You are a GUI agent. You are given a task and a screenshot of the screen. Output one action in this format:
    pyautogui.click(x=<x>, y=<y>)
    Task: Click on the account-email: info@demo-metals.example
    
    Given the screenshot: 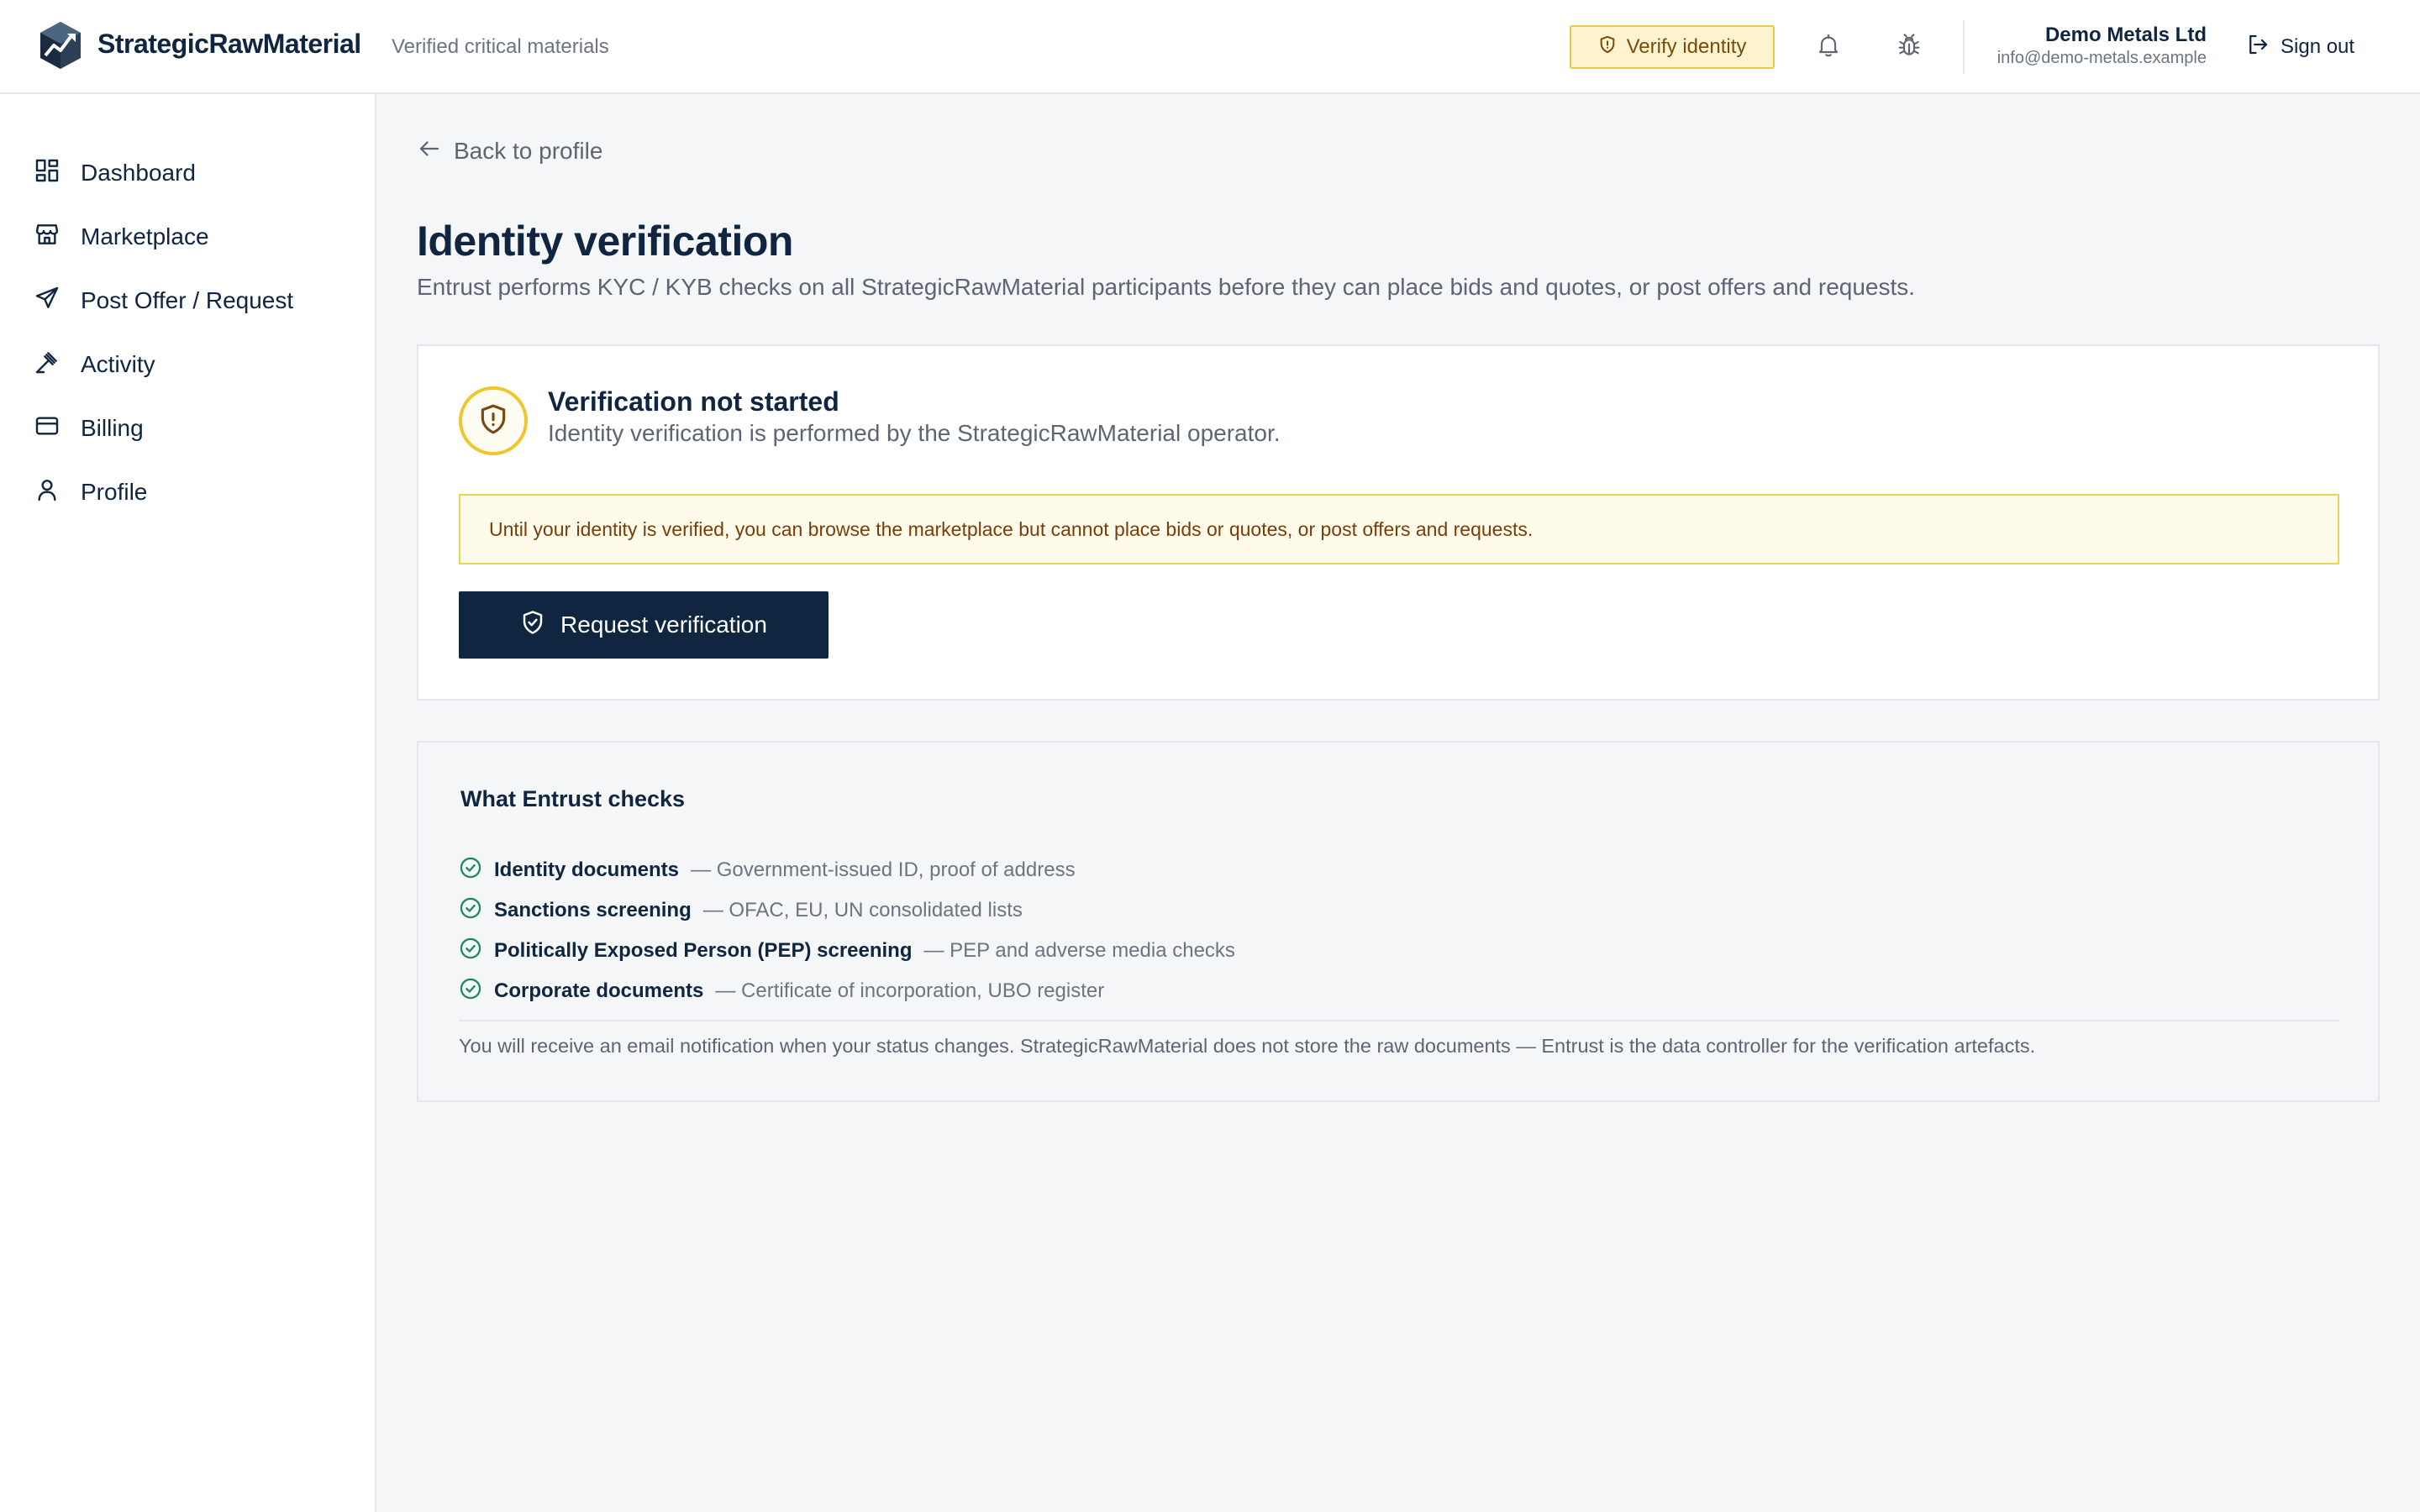 What is the action you would take?
    pyautogui.click(x=2101, y=58)
    